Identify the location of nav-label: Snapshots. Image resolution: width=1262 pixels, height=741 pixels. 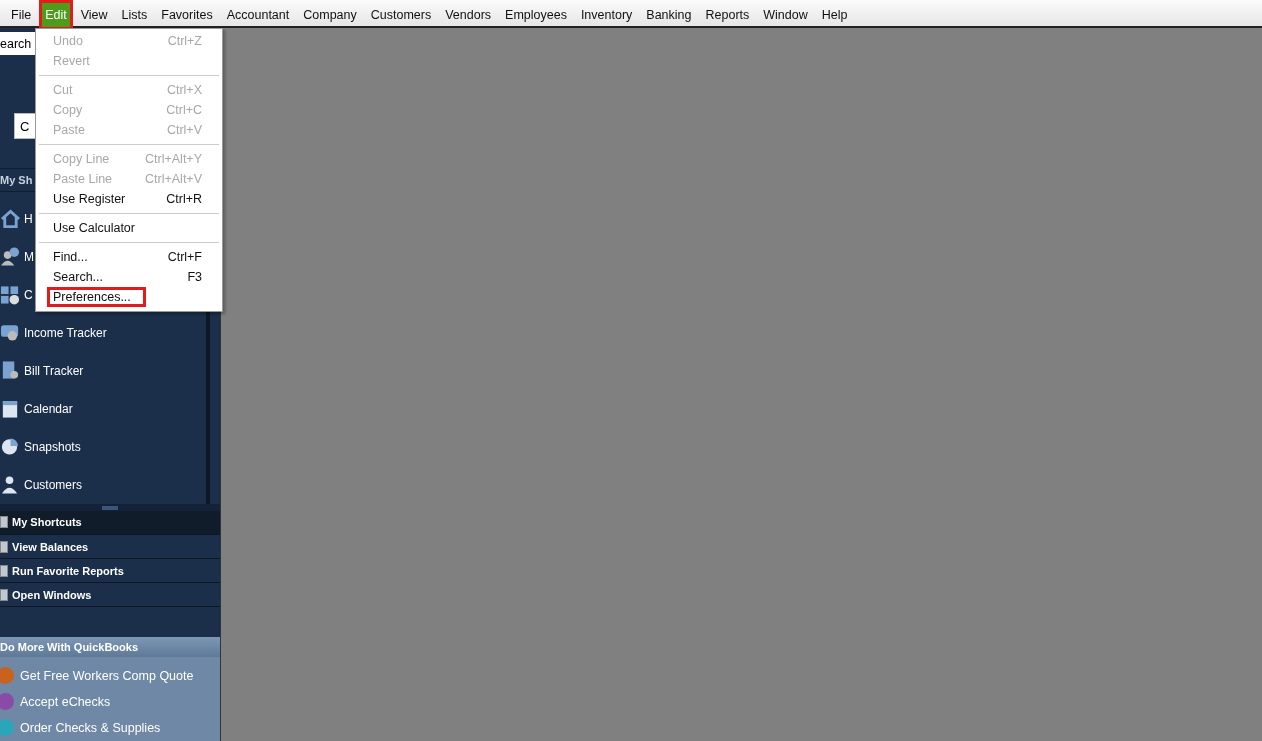
(52, 446).